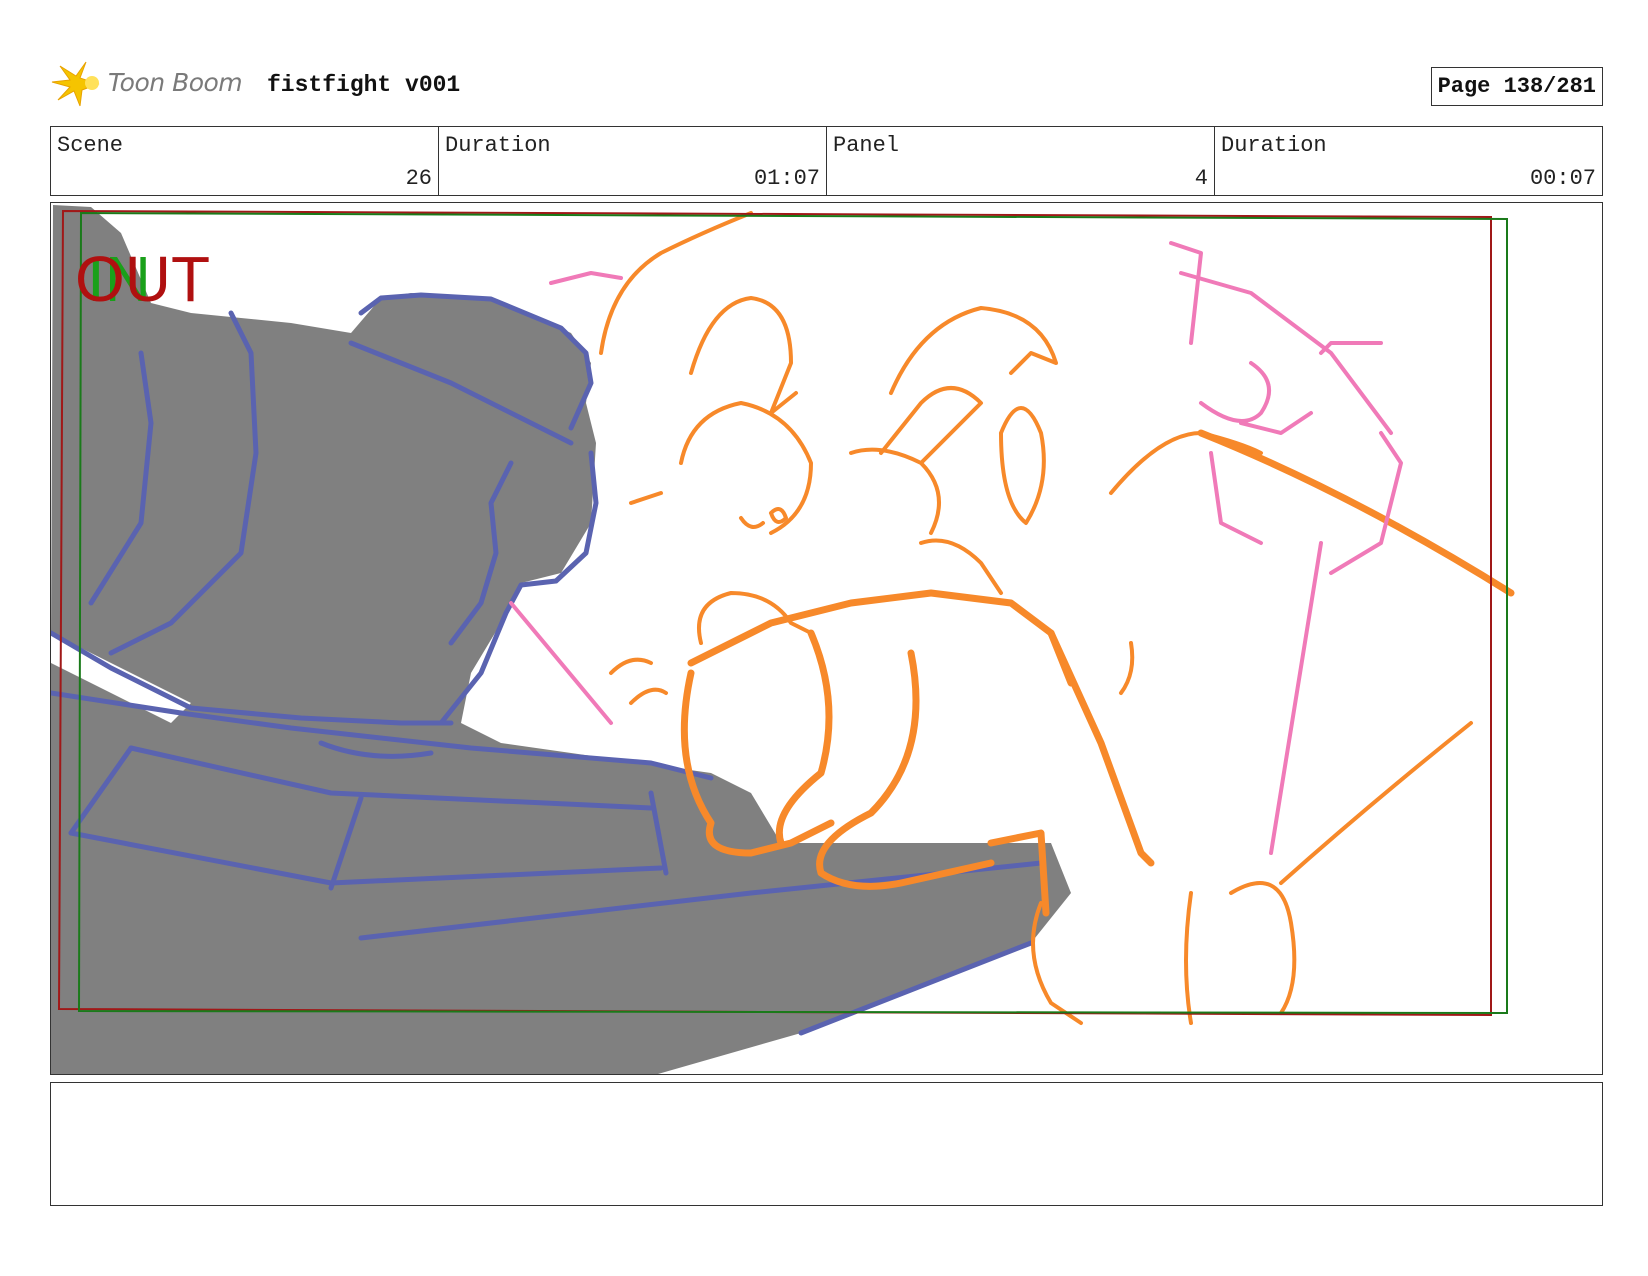  Describe the element at coordinates (1127, 668) in the screenshot. I see `character-detail` at that location.